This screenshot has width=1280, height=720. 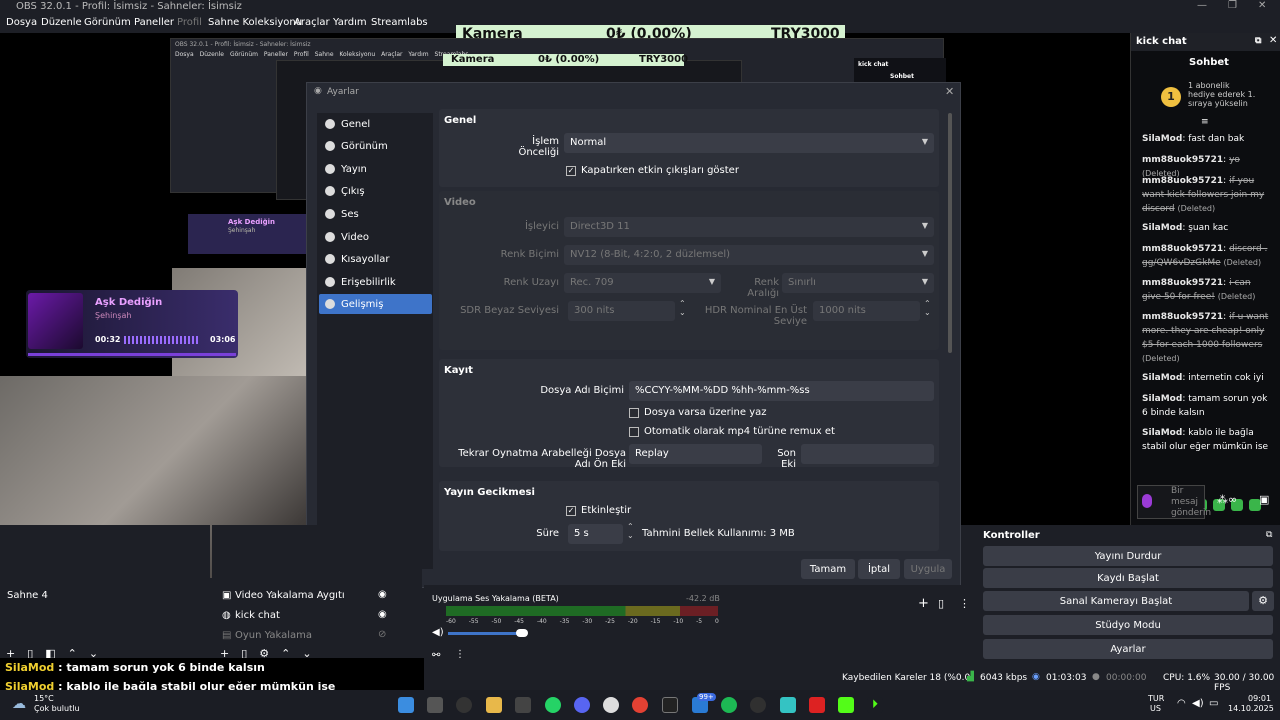 I want to click on minimize-icon: —, so click(x=1202, y=5).